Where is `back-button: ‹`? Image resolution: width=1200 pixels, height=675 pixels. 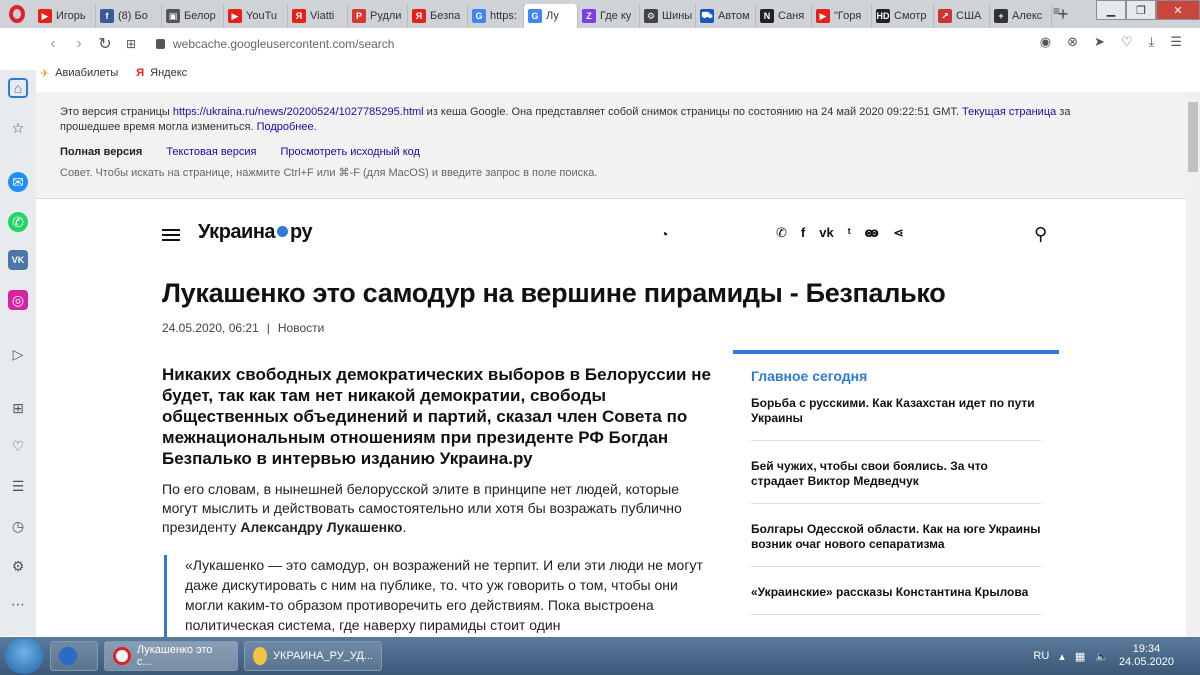
back-button: ‹ is located at coordinates (53, 44).